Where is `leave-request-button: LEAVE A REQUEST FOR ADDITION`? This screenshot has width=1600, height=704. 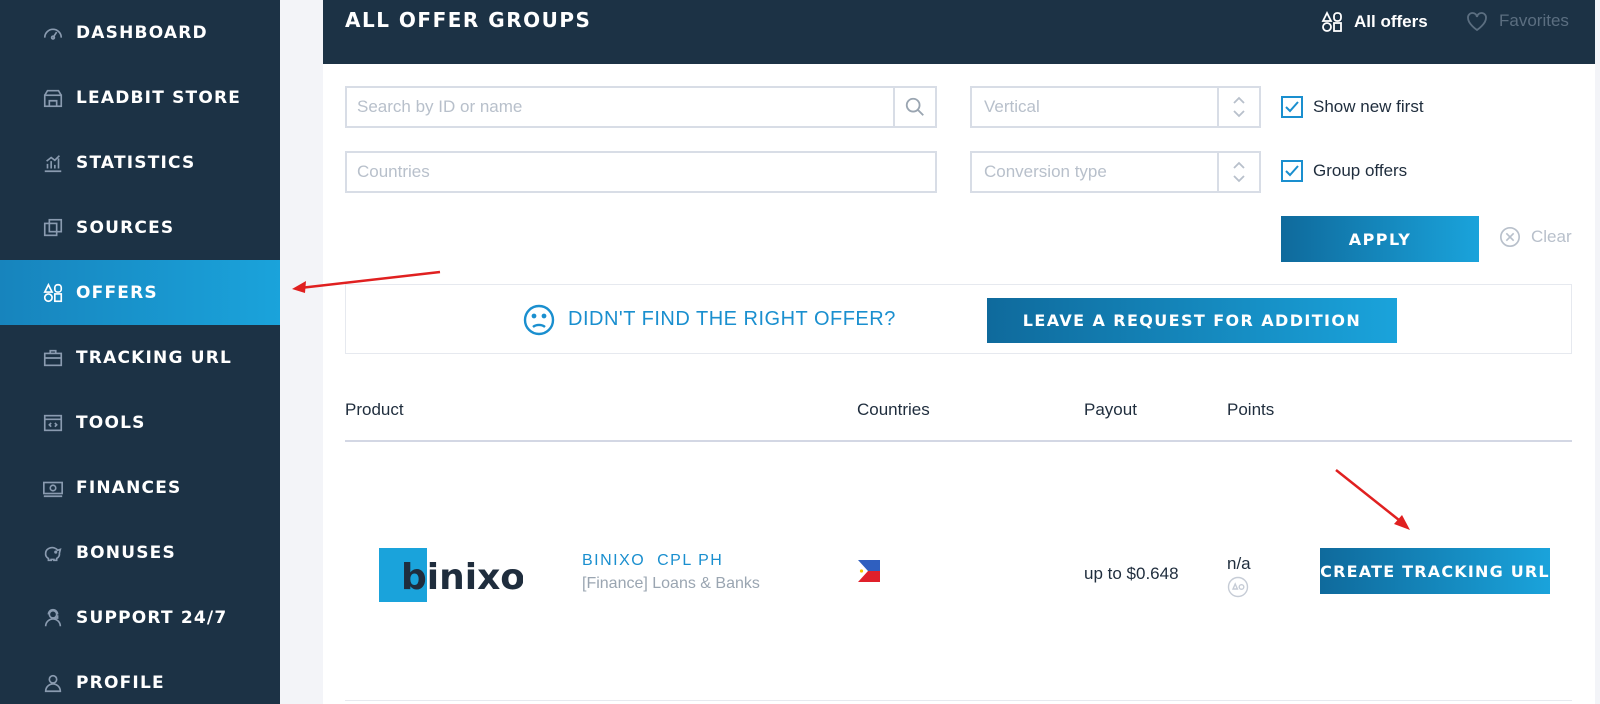
leave-request-button: LEAVE A REQUEST FOR ADDITION is located at coordinates (1192, 320).